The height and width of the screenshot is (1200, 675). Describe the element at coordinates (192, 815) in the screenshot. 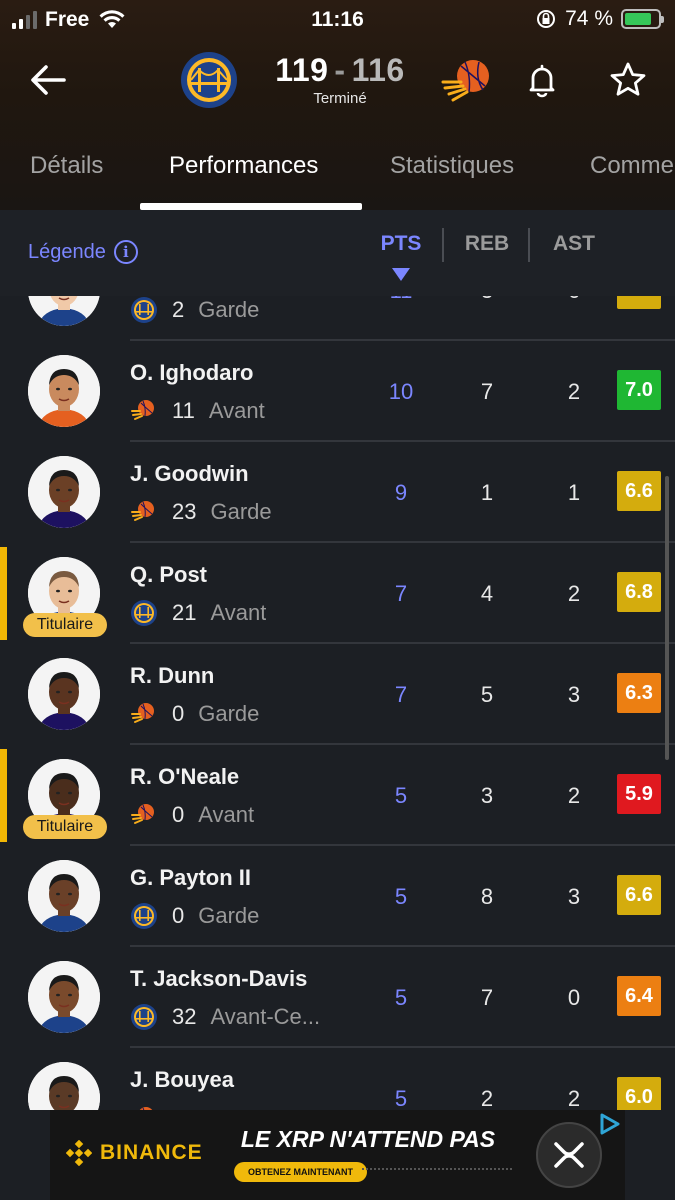

I see `player-info: 0 Avant` at that location.